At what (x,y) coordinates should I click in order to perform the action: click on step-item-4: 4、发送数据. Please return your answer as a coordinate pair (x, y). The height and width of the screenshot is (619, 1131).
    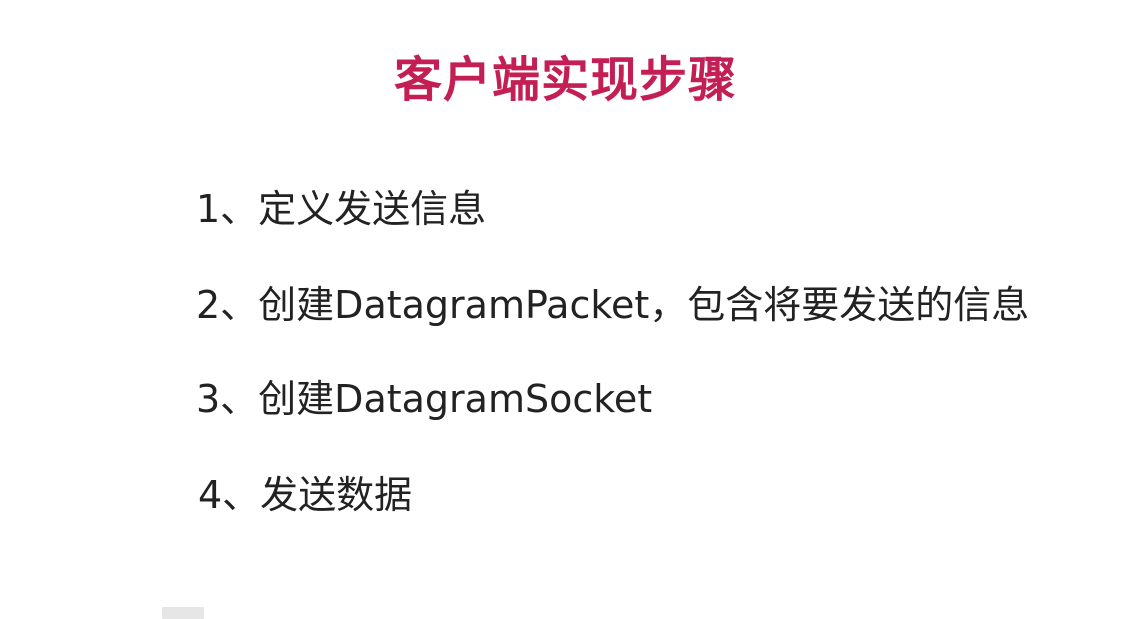
    Looking at the image, I should click on (305, 495).